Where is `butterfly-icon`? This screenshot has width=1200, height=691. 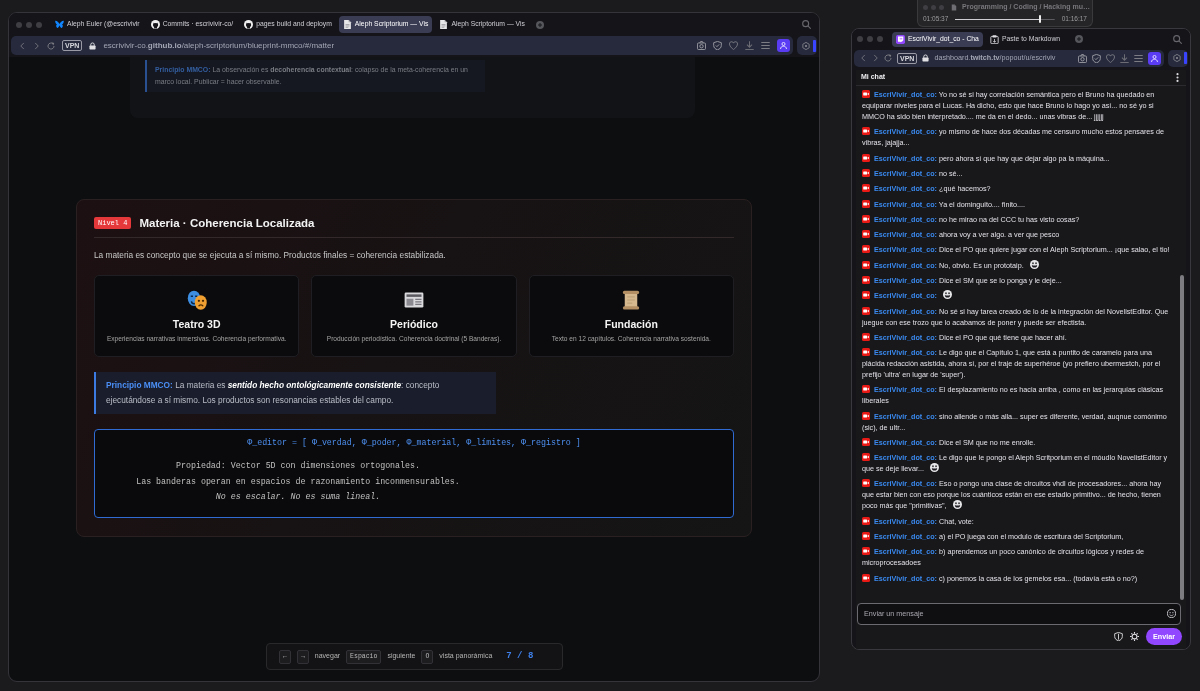 butterfly-icon is located at coordinates (59, 24).